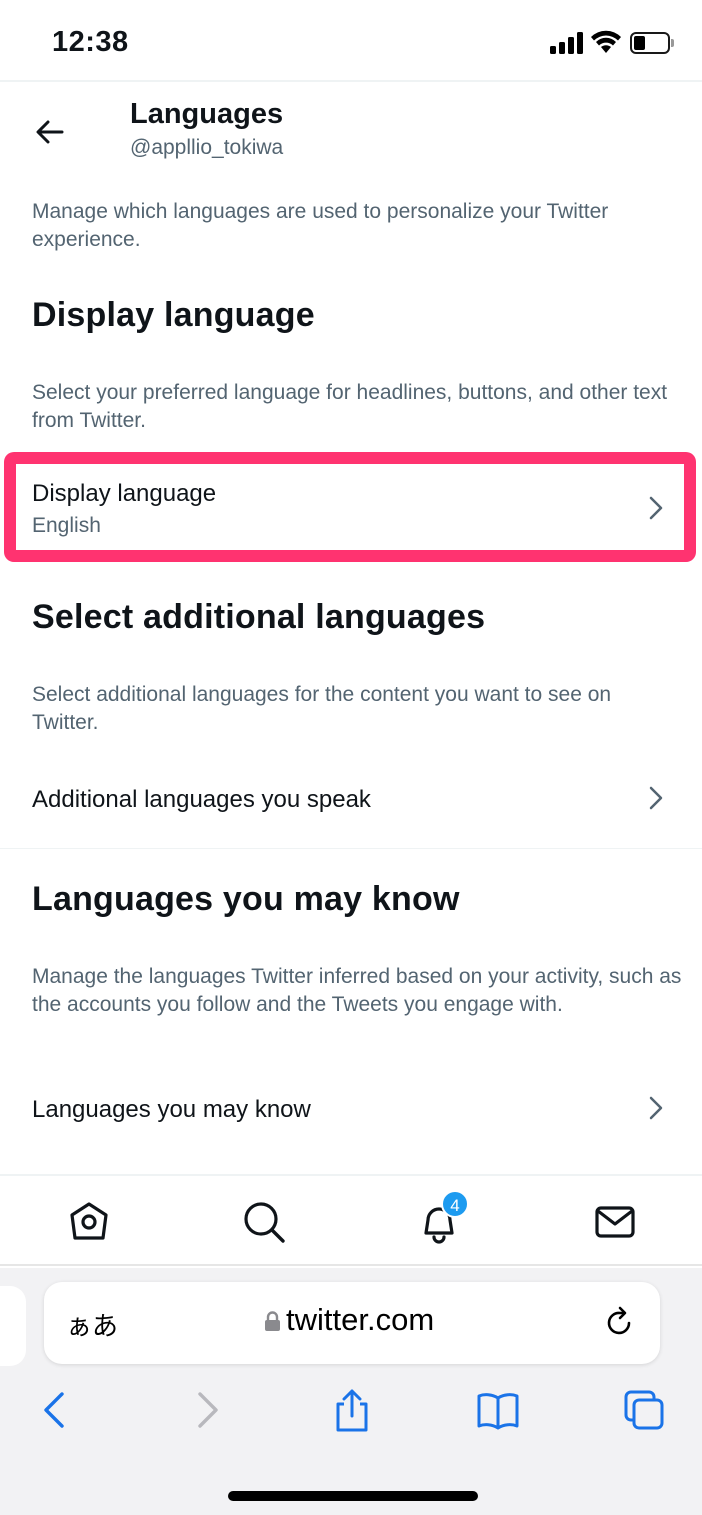 The image size is (702, 1515). Describe the element at coordinates (498, 1410) in the screenshot. I see `bookmarks-icon` at that location.